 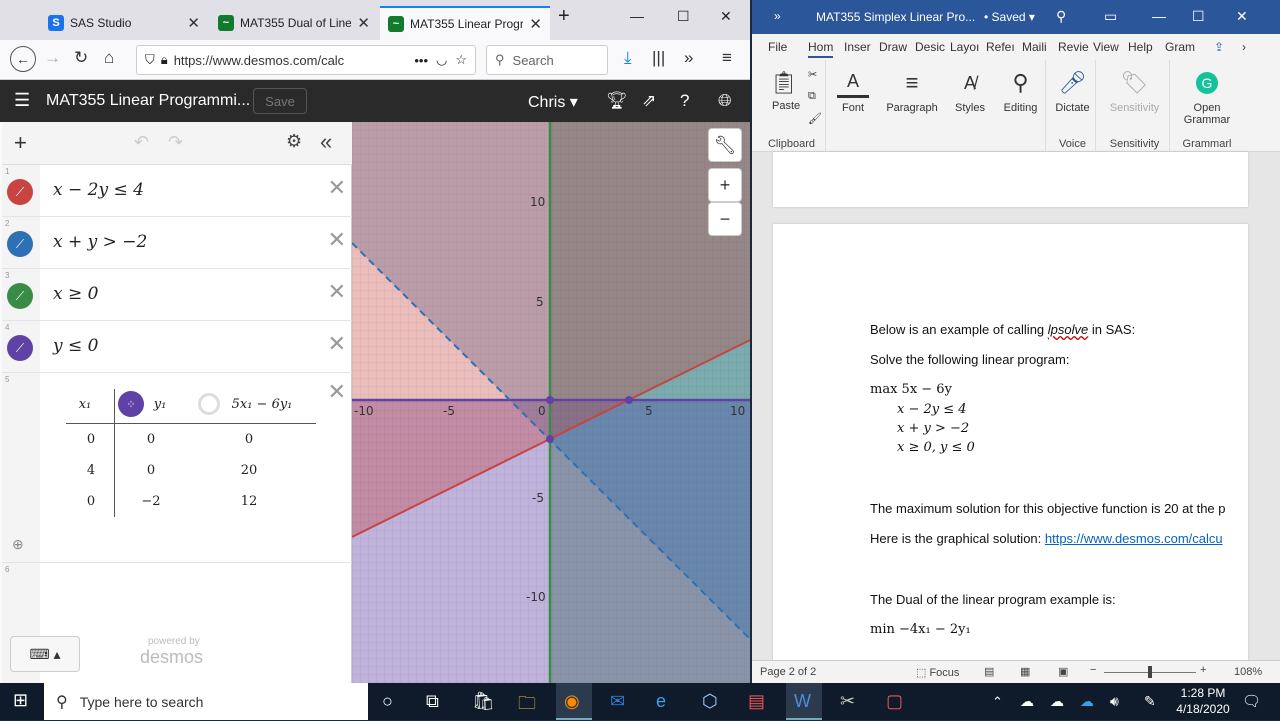 What do you see at coordinates (177, 191) in the screenshot?
I see `expression-1: 1 ⟋ x − 2y ≤ 4 ✕` at bounding box center [177, 191].